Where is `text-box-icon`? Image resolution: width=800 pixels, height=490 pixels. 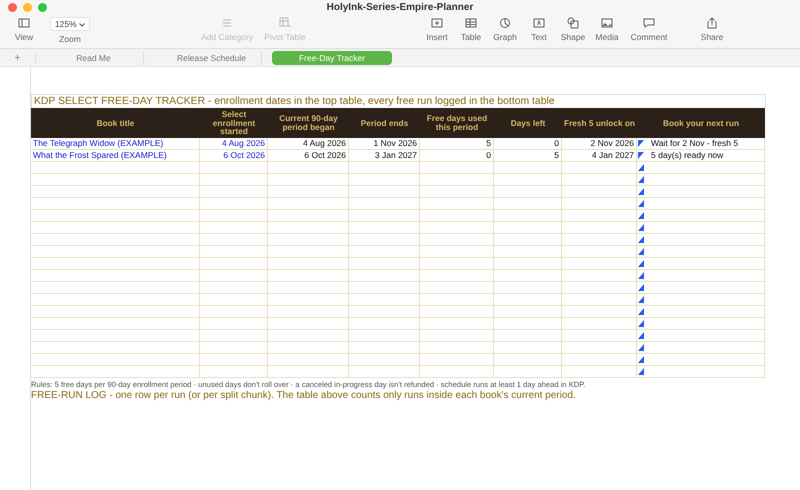 text-box-icon is located at coordinates (539, 23).